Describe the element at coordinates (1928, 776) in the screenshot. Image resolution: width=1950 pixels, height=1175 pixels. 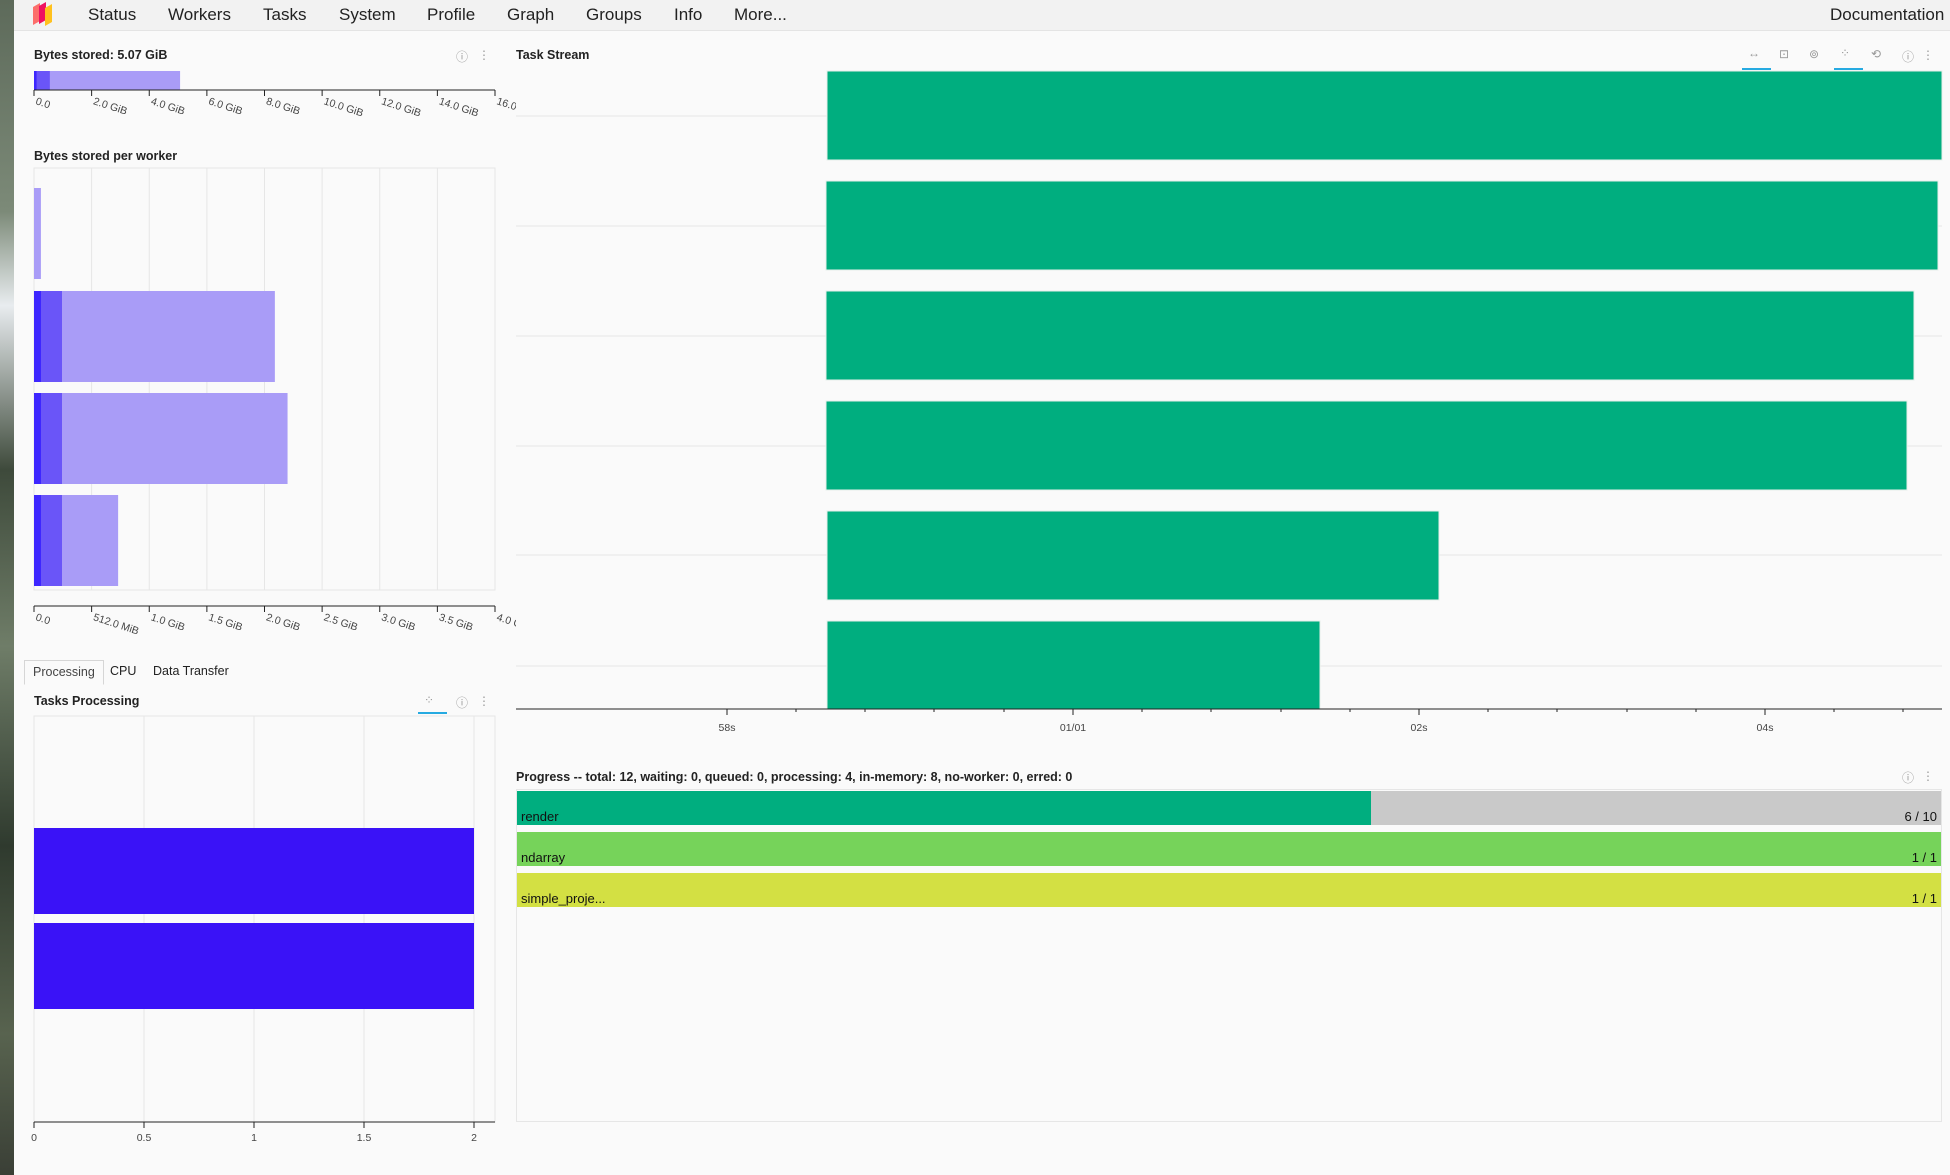
I see `toolbar-menu-icon: ⋮` at that location.